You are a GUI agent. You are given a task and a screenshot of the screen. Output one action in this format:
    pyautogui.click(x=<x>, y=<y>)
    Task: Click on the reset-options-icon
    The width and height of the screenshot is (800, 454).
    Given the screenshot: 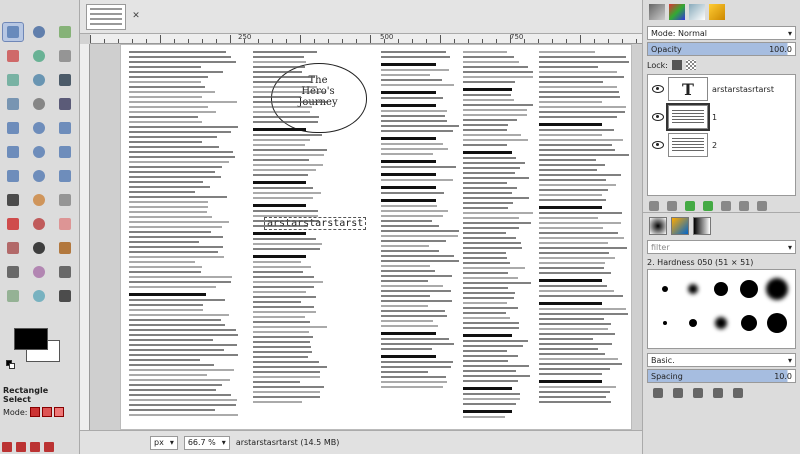 What is the action you would take?
    pyautogui.click(x=49, y=447)
    